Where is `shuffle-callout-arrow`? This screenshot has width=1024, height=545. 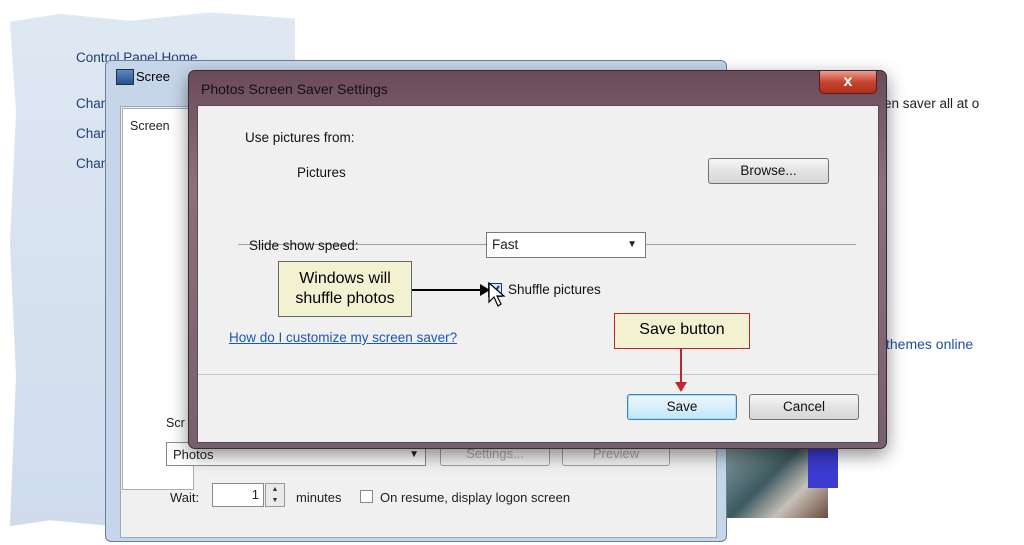
shuffle-callout-arrow is located at coordinates (447, 290).